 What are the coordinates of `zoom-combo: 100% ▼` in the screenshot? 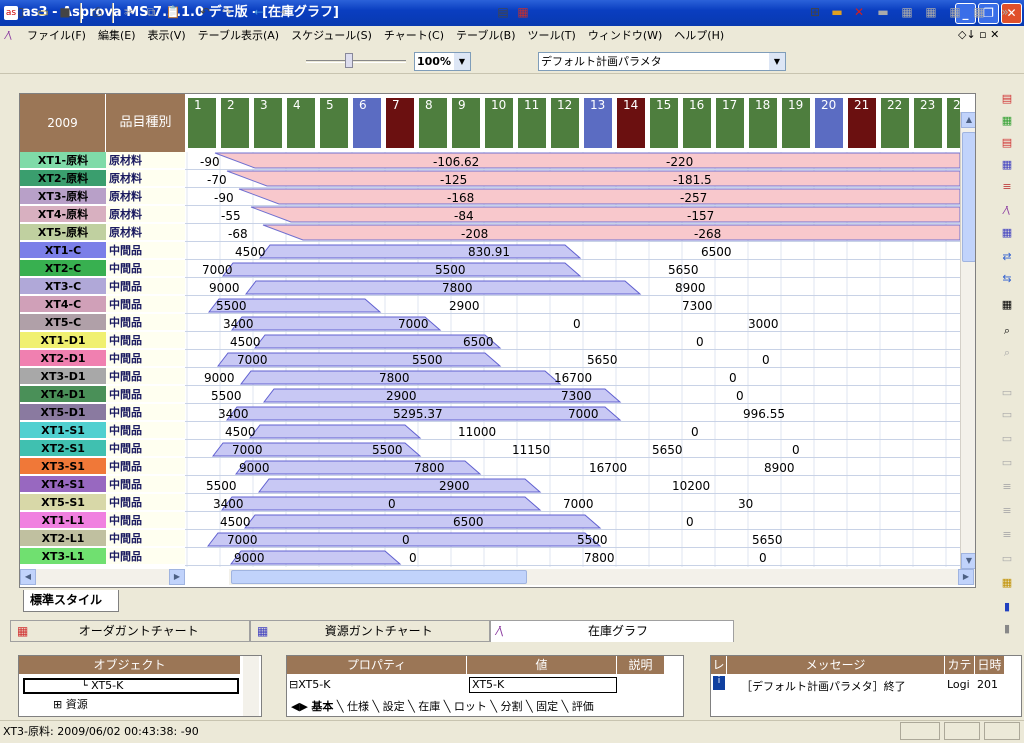 It's located at (442, 61).